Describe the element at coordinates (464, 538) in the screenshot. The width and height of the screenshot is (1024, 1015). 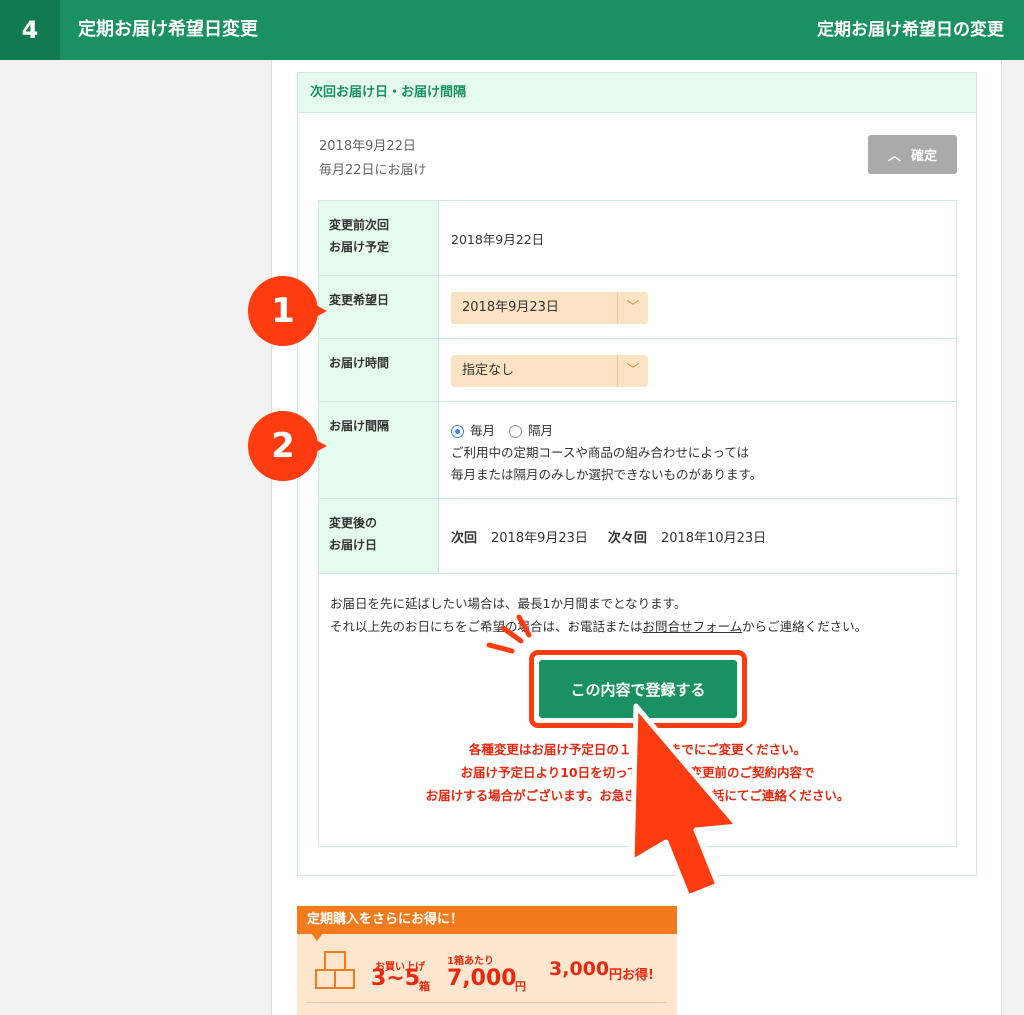
I see `next-label: 次回` at that location.